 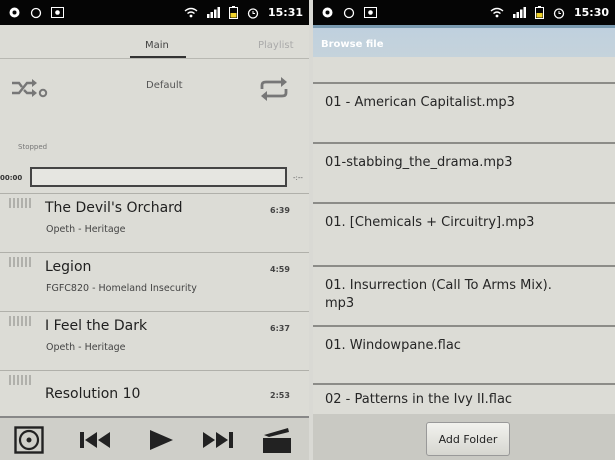 I want to click on folder-icon, so click(x=277, y=440).